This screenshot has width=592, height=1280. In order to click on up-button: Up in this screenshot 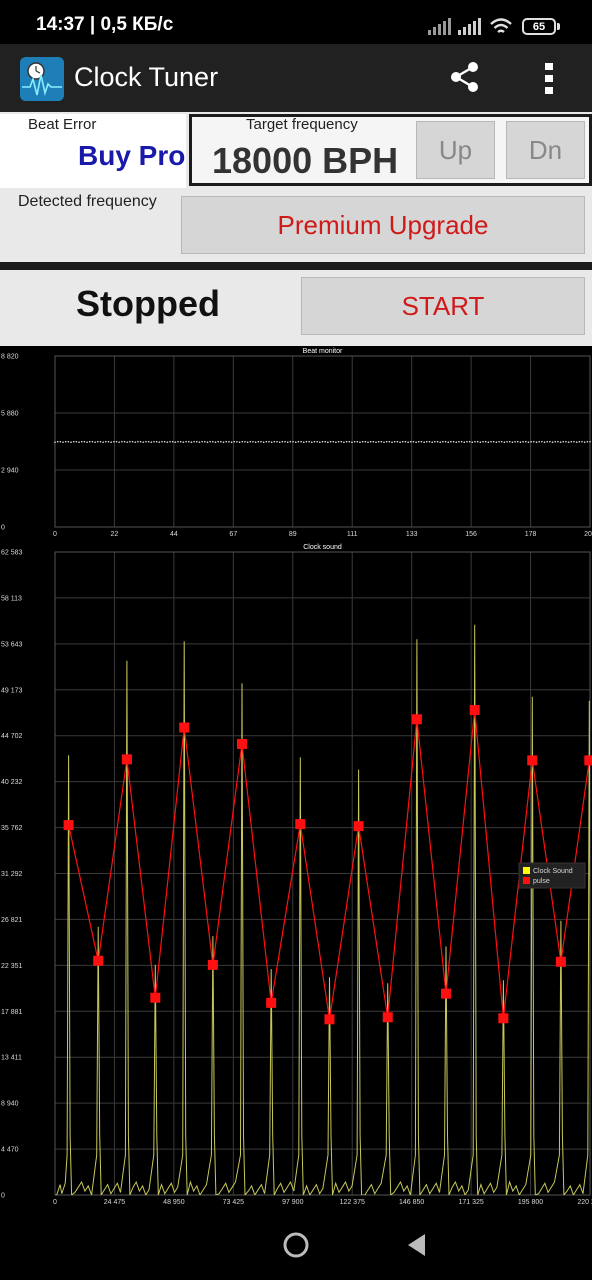, I will do `click(455, 150)`.